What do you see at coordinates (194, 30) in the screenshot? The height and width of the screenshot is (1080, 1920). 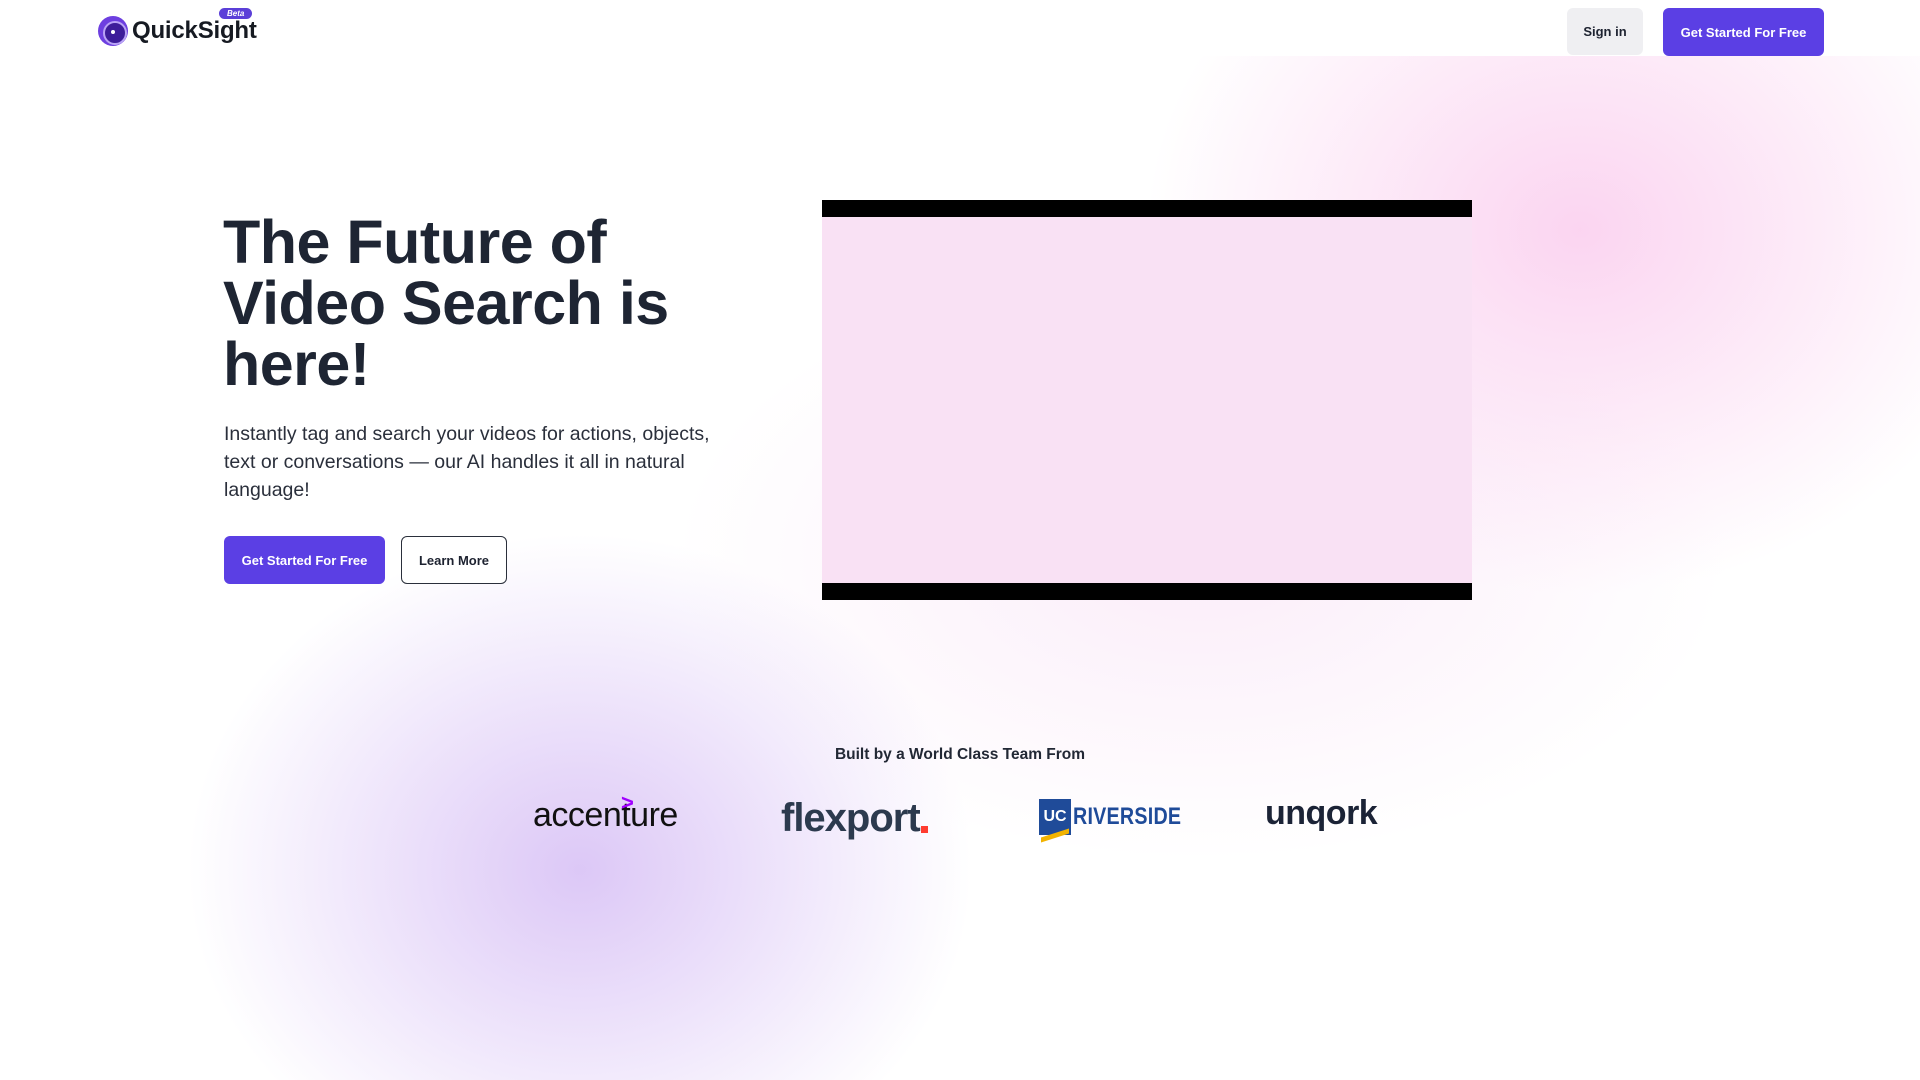 I see `logo-text: QuickSight` at bounding box center [194, 30].